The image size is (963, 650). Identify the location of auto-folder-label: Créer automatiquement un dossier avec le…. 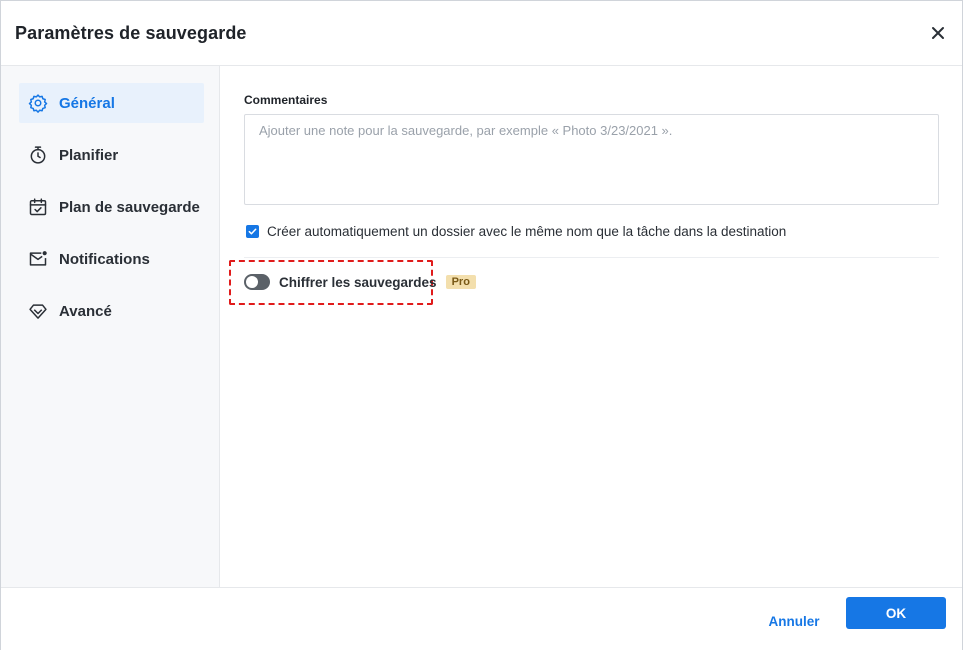
(527, 231).